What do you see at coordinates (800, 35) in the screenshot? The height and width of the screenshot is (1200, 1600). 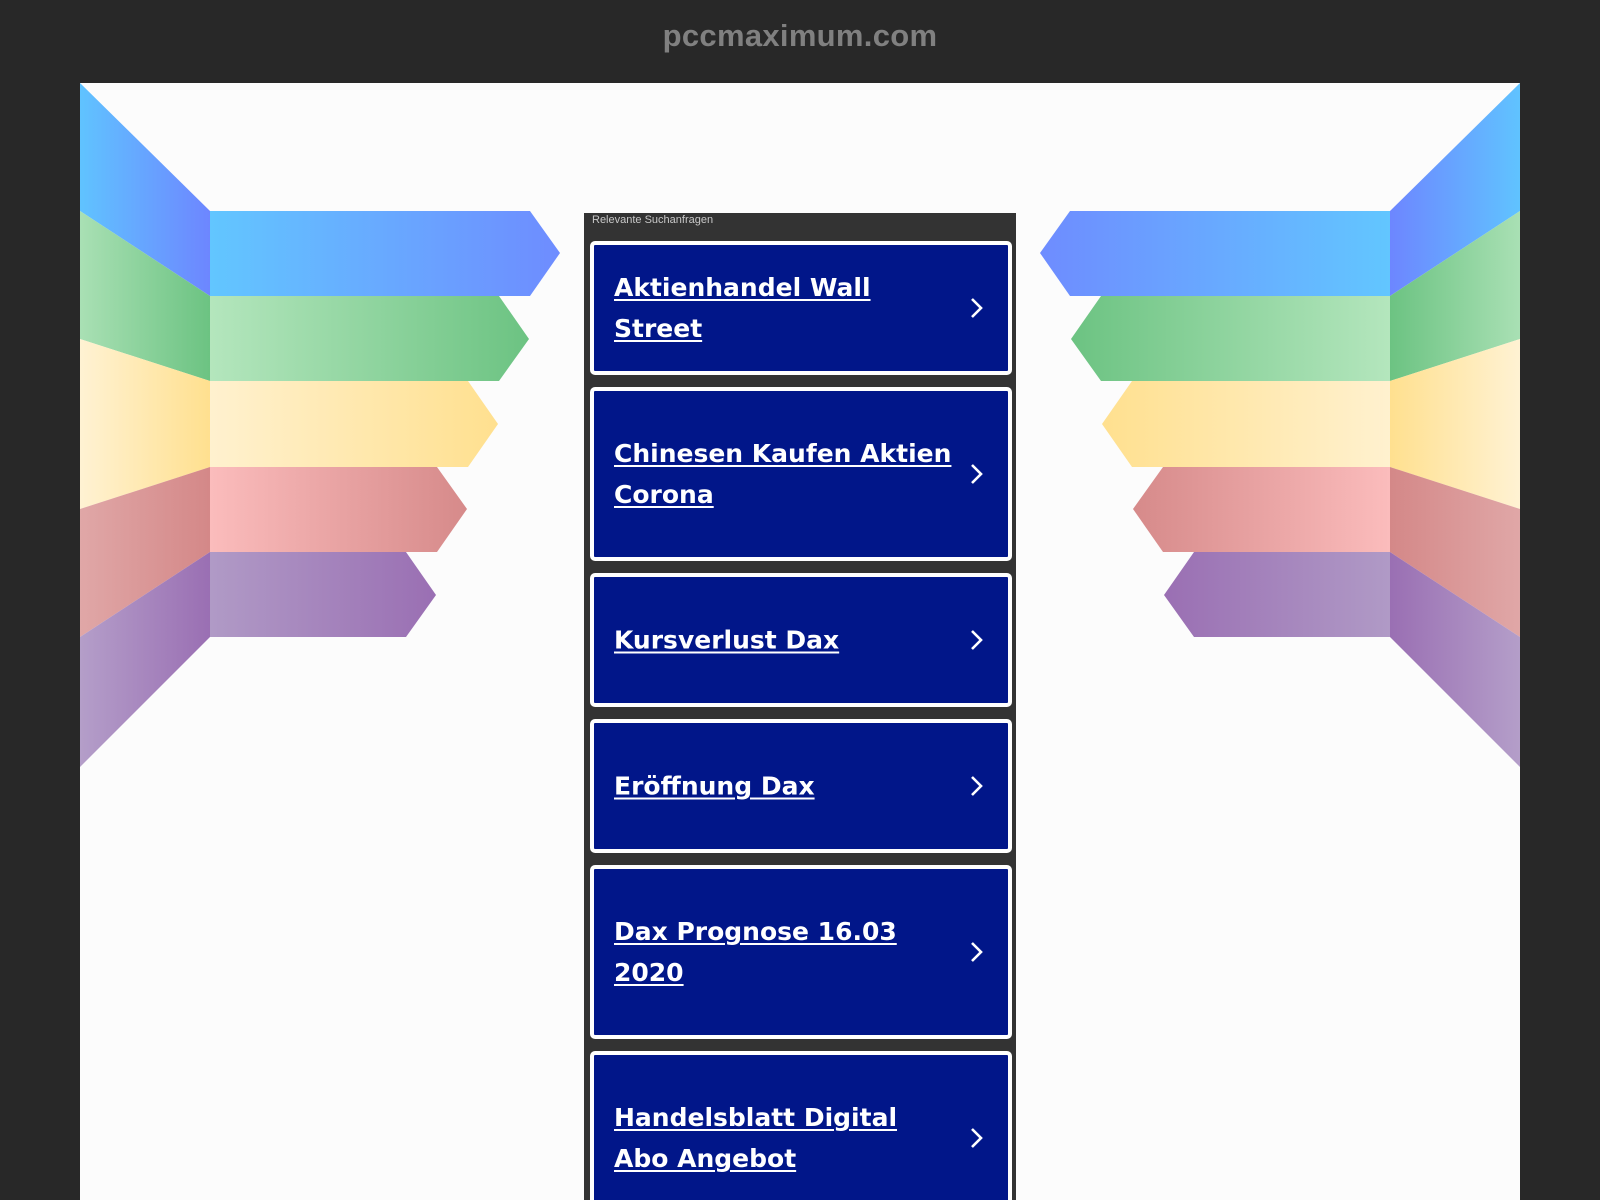 I see `site-title: pccmaximum.com` at bounding box center [800, 35].